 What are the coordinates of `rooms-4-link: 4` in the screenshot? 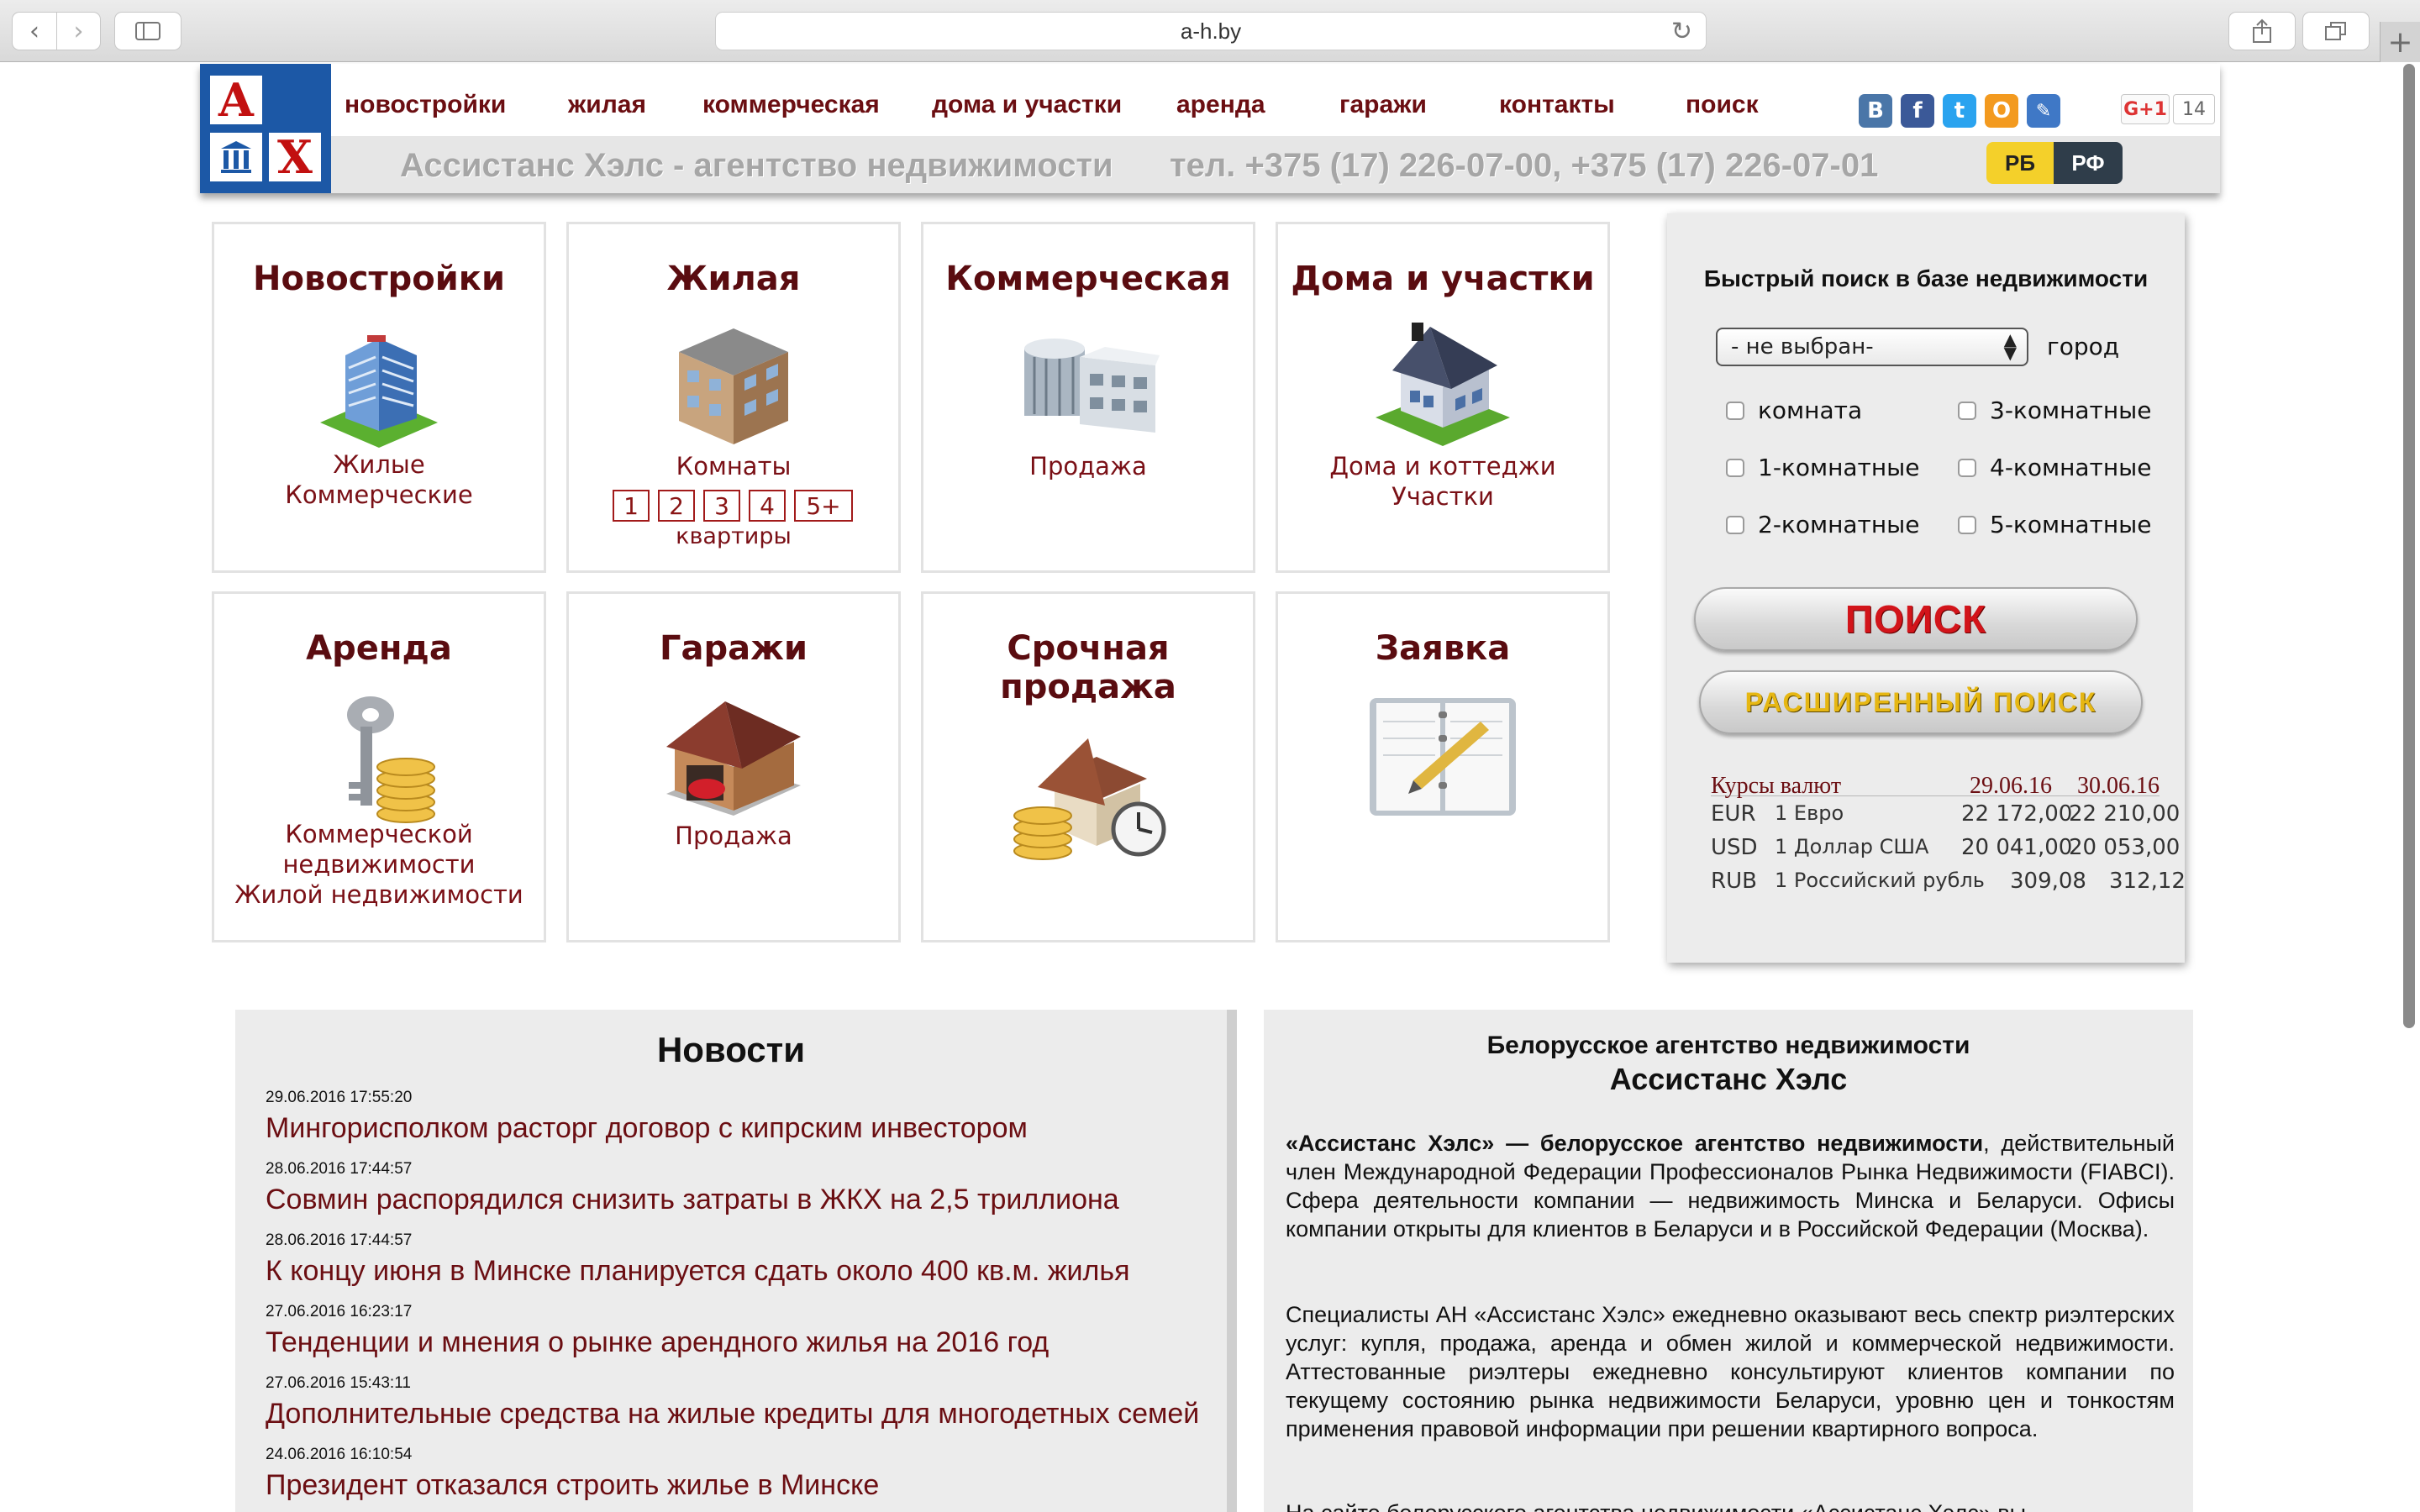 It's located at (767, 506).